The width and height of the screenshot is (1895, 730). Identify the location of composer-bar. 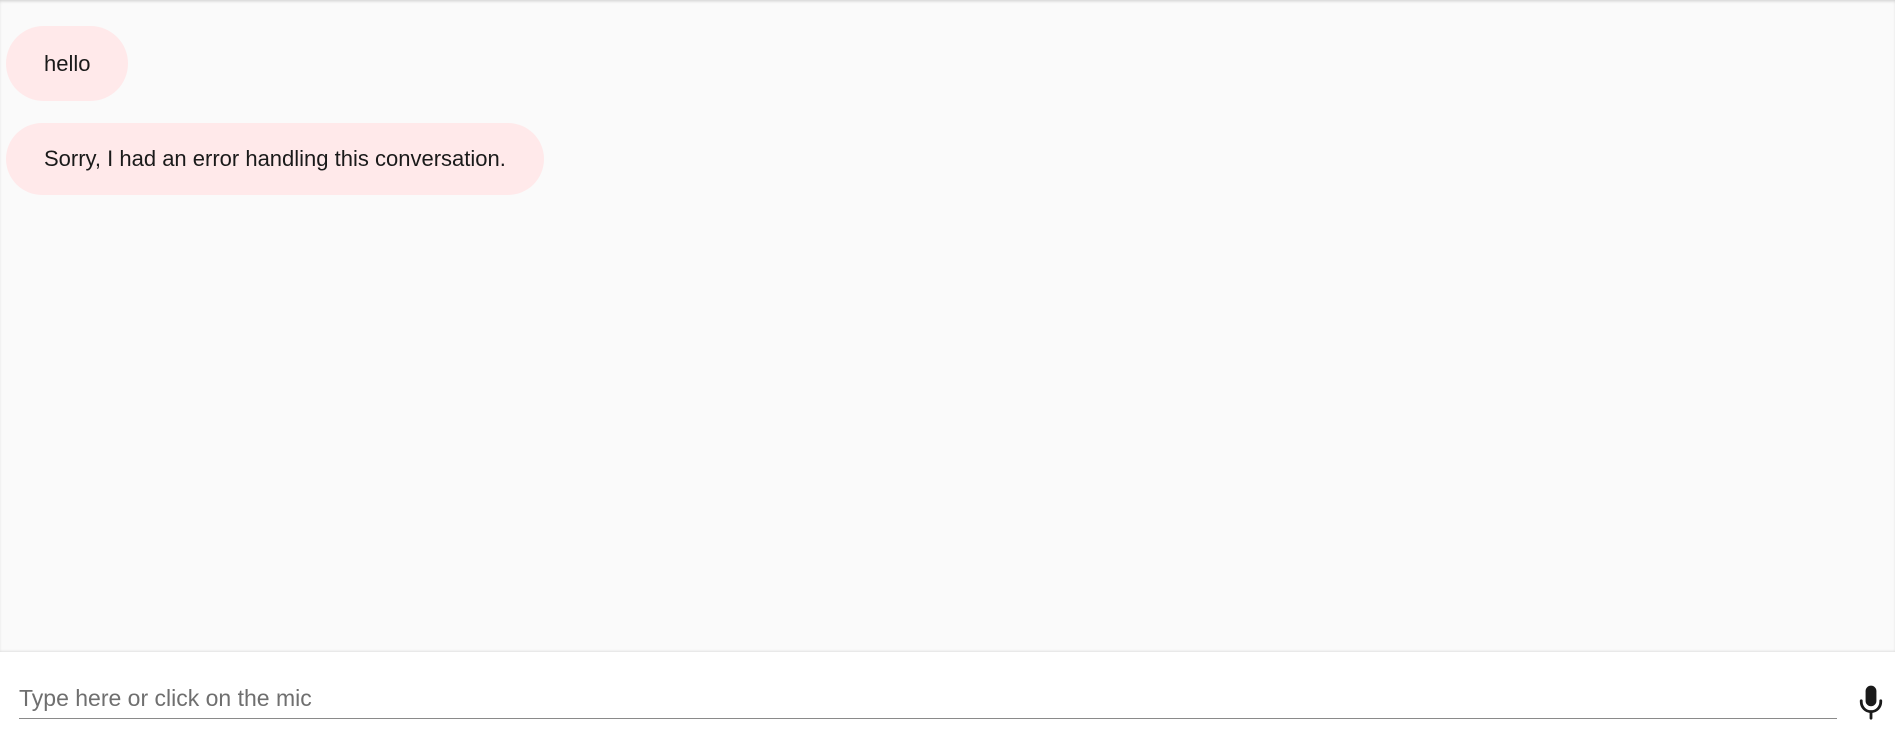
(947, 691).